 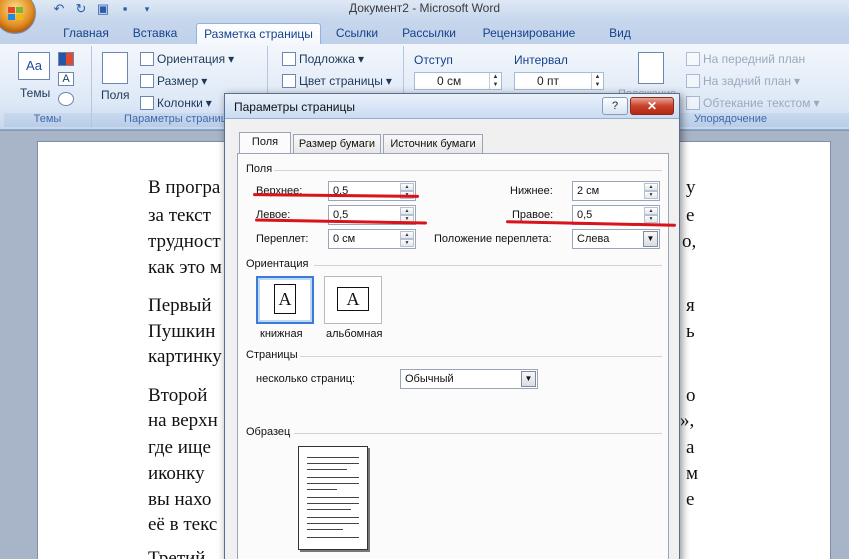 I want to click on top-margin-field: 0,5 ▲▼, so click(x=372, y=191).